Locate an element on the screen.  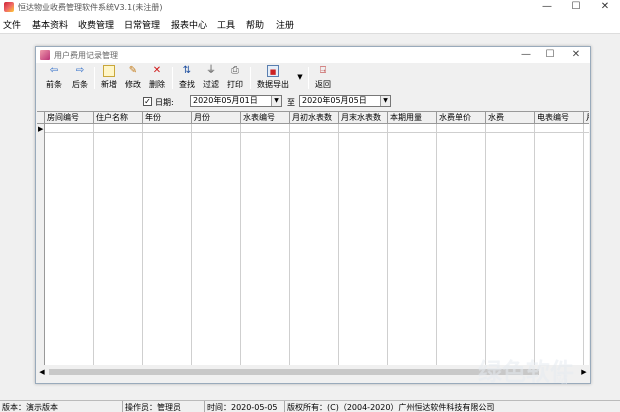
query-label: 查找 is located at coordinates (187, 84).